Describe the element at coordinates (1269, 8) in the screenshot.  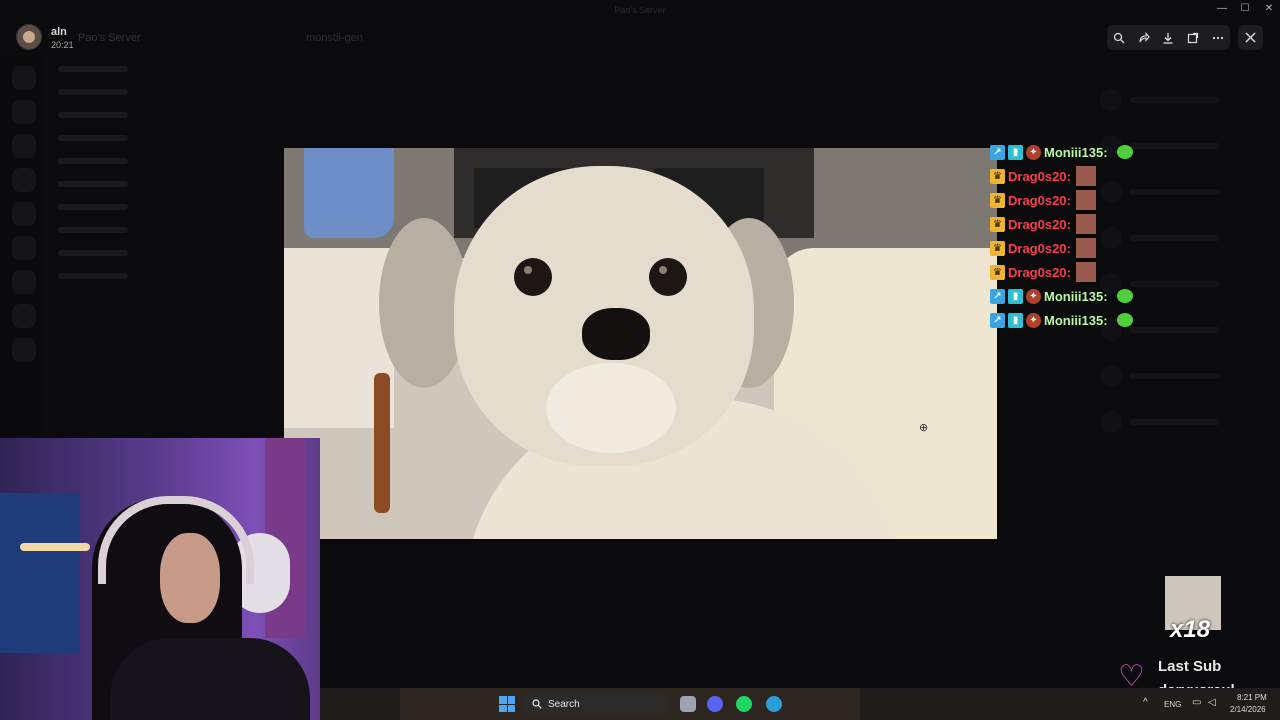
I see `window-close-icon: ✕` at that location.